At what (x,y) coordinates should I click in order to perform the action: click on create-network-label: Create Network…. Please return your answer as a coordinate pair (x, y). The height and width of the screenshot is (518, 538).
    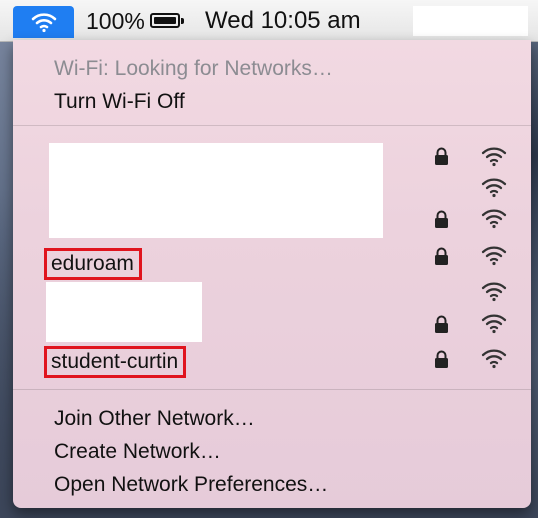
    Looking at the image, I should click on (137, 451).